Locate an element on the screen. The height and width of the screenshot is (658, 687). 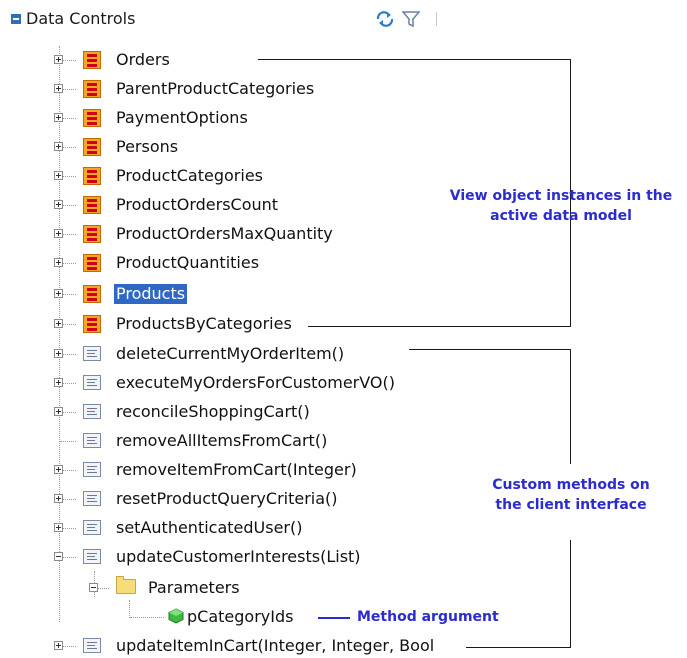
view-object-label: Persons is located at coordinates (147, 147).